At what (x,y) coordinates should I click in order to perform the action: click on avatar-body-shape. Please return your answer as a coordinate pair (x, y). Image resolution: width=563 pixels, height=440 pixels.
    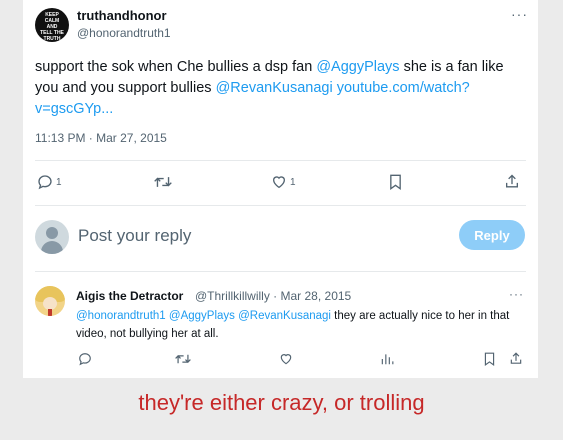
    Looking at the image, I should click on (52, 247).